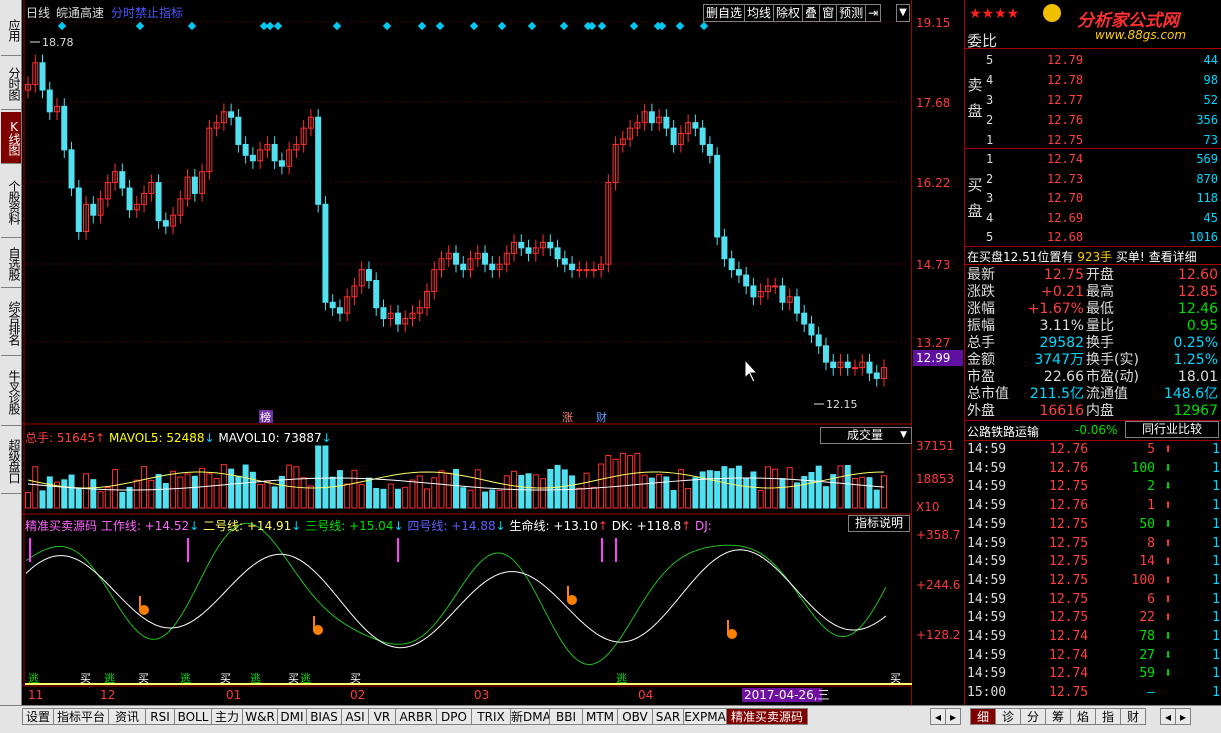 This screenshot has height=733, width=1221. What do you see at coordinates (1093, 637) in the screenshot?
I see `tick-row: 14:59 12.74 78 ⬇ 1` at bounding box center [1093, 637].